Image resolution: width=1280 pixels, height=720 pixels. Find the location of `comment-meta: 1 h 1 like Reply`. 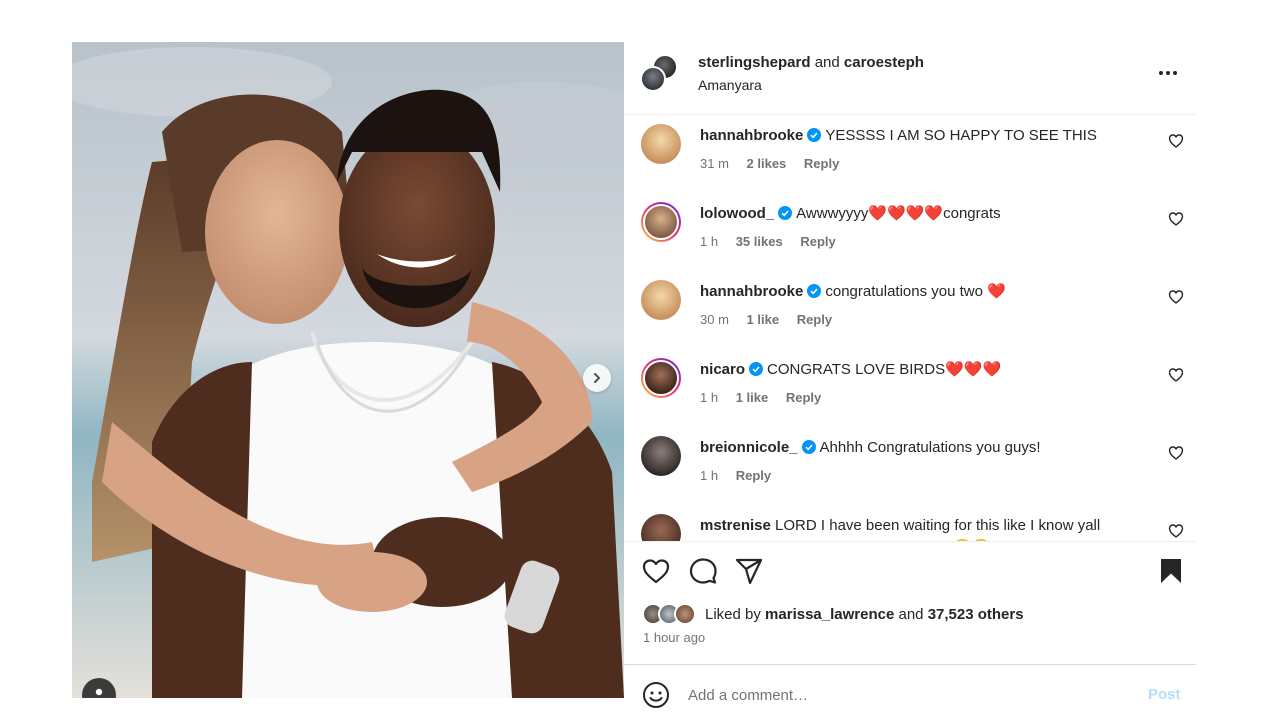

comment-meta: 1 h 1 like Reply is located at coordinates (767, 397).